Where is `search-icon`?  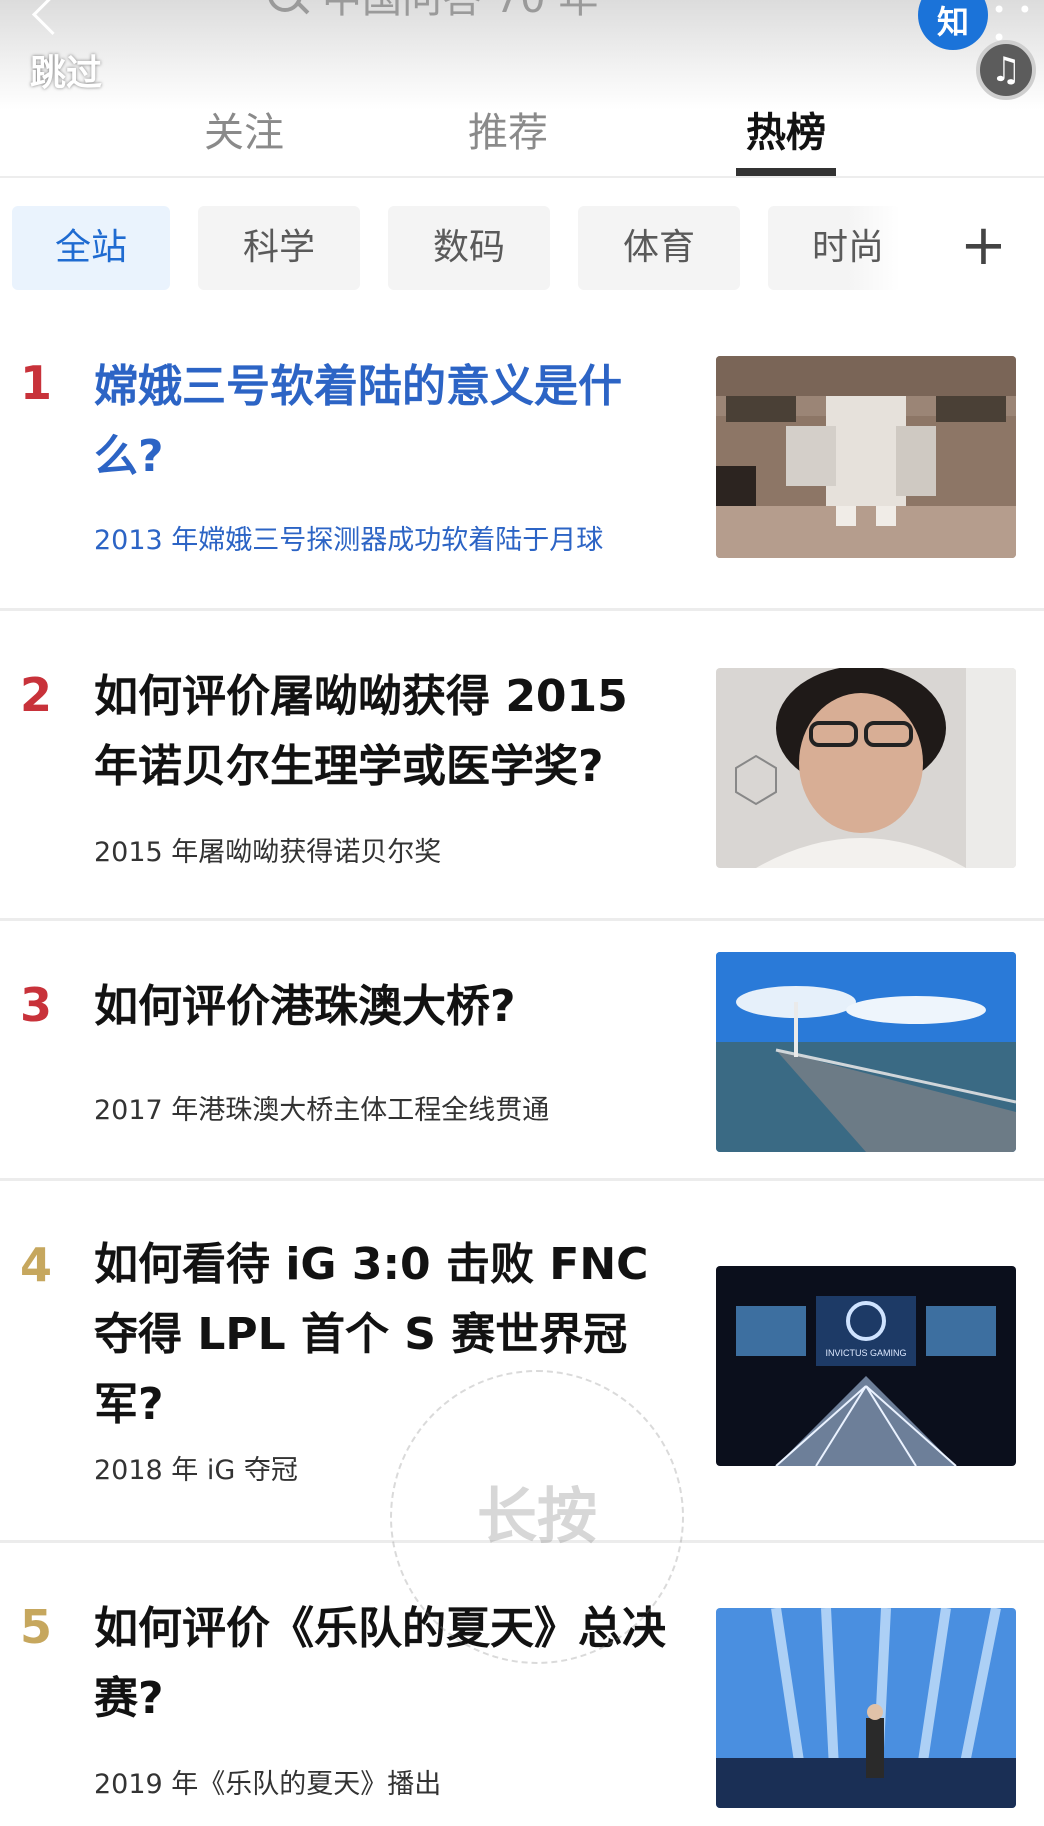
search-icon is located at coordinates (285, 6).